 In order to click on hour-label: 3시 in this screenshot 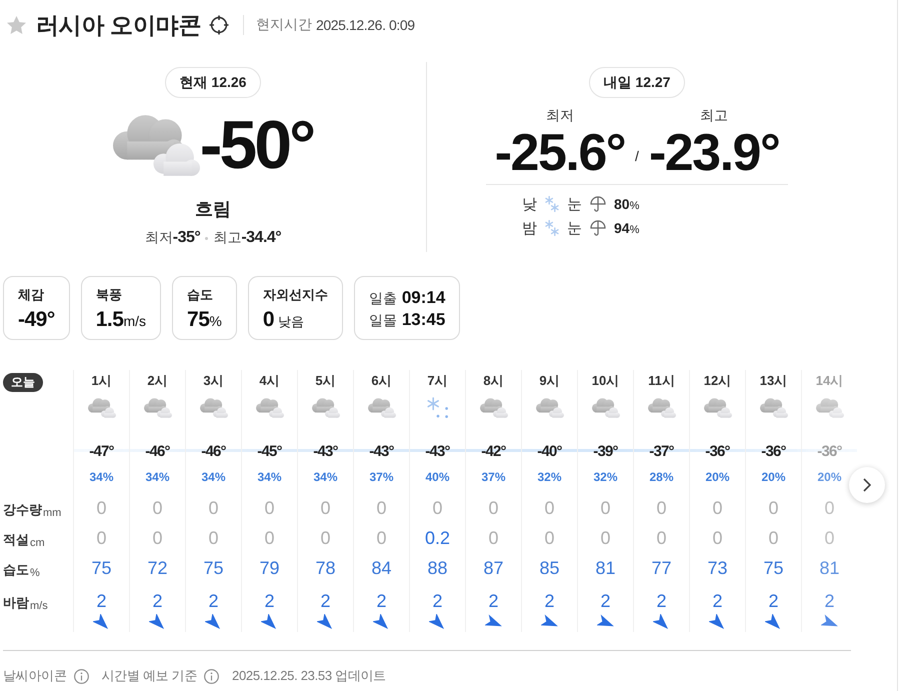, I will do `click(213, 381)`.